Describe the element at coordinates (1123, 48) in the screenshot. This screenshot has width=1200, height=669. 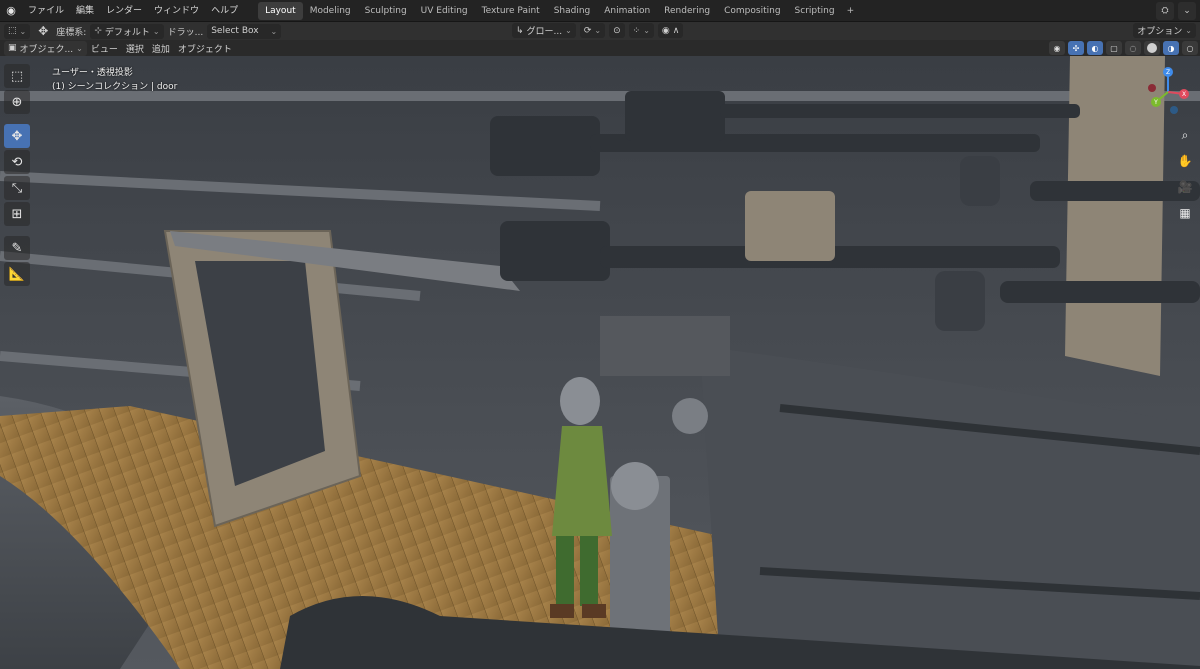
I see `viewport-display-controls: ◉ ✣ ◐ ▢ ◌ ◑ ○` at that location.